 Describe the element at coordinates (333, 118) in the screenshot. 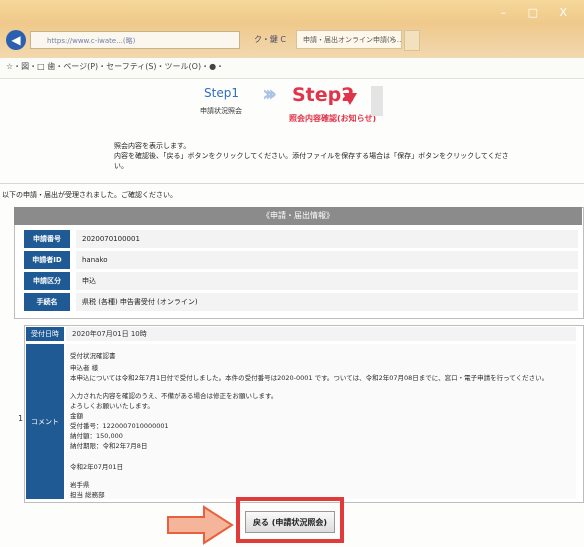

I see `step2-sublabel: 照会内容確認(お知らせ)` at that location.